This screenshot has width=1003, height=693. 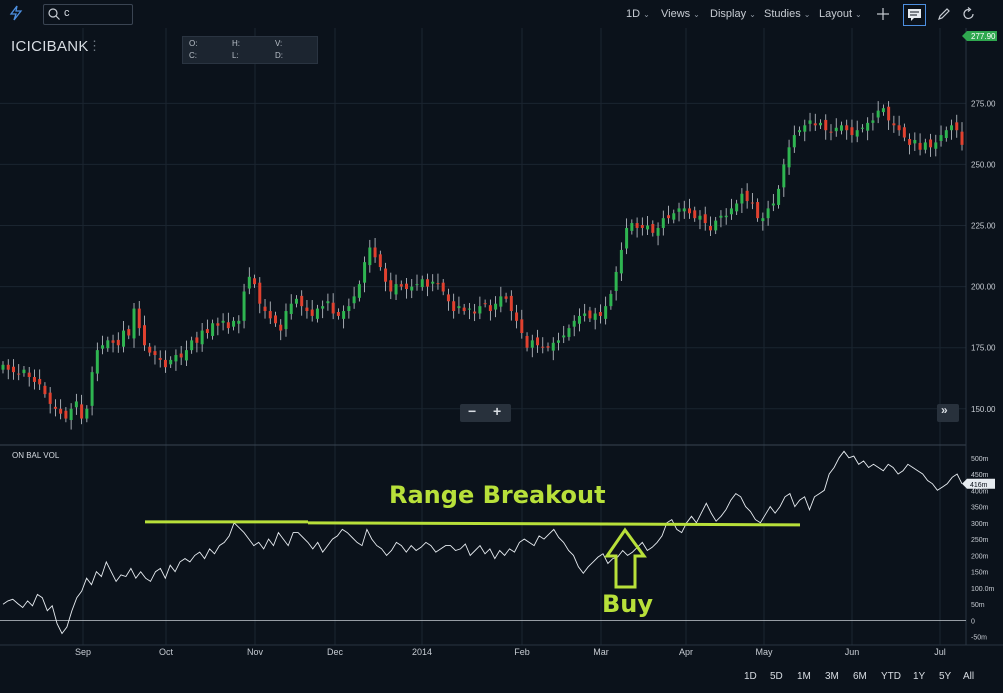 What do you see at coordinates (968, 676) in the screenshot?
I see `range-button-all: All` at bounding box center [968, 676].